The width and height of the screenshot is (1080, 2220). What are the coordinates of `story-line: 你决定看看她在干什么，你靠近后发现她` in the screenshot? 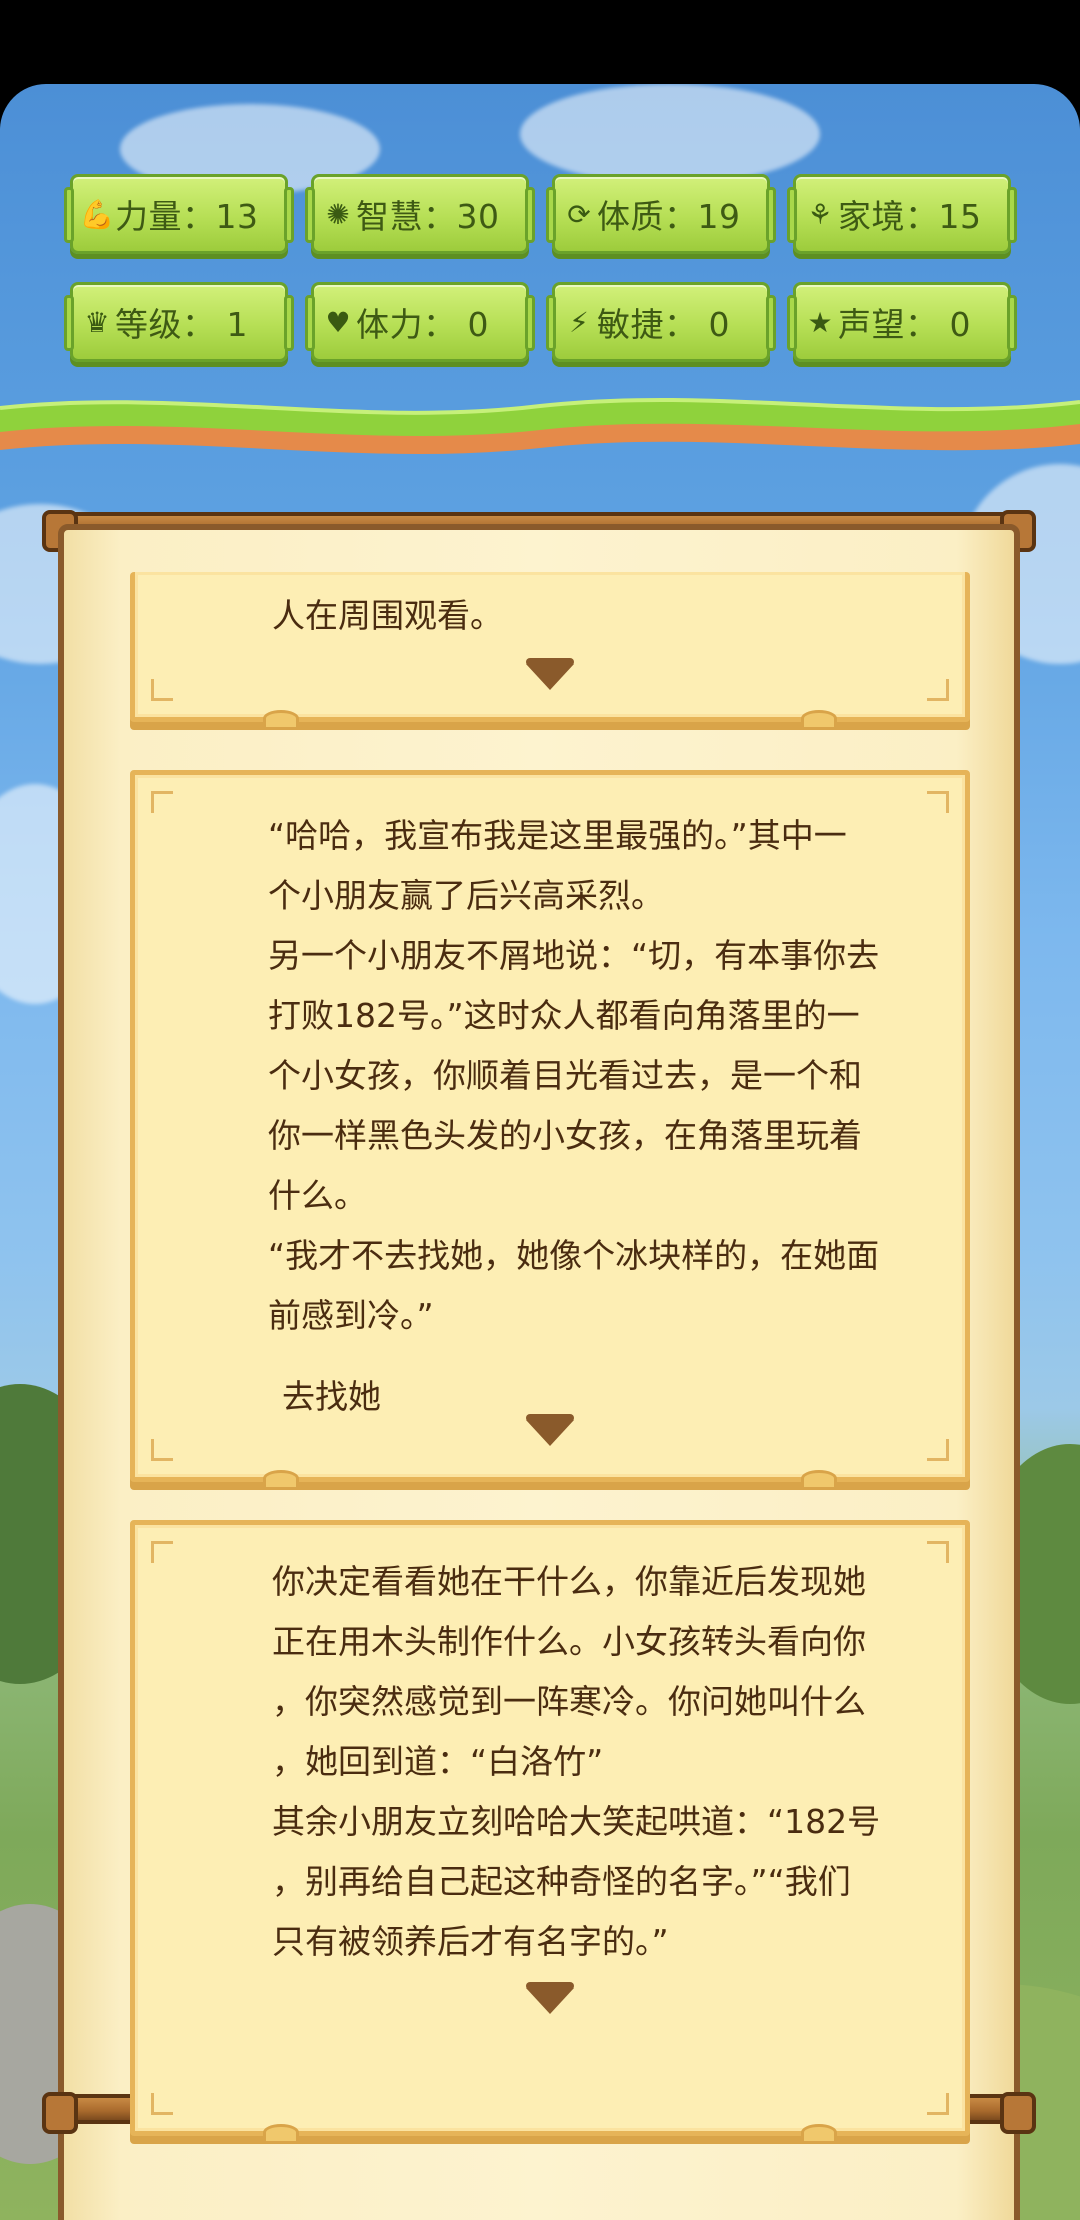 It's located at (569, 1581).